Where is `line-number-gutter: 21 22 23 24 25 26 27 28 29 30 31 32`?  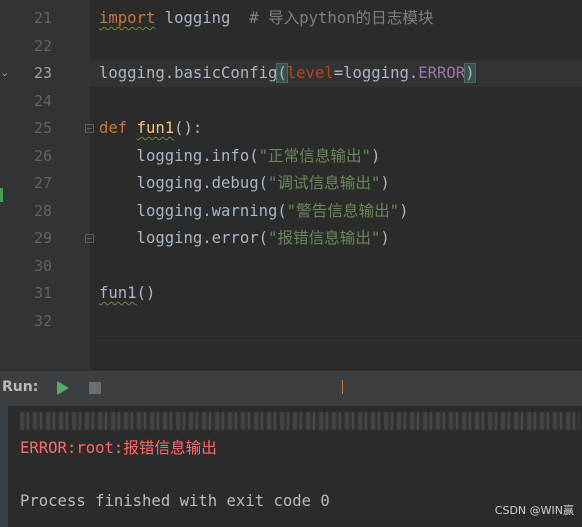
line-number-gutter: 21 22 23 24 25 26 27 28 29 30 31 32 is located at coordinates (49, 185).